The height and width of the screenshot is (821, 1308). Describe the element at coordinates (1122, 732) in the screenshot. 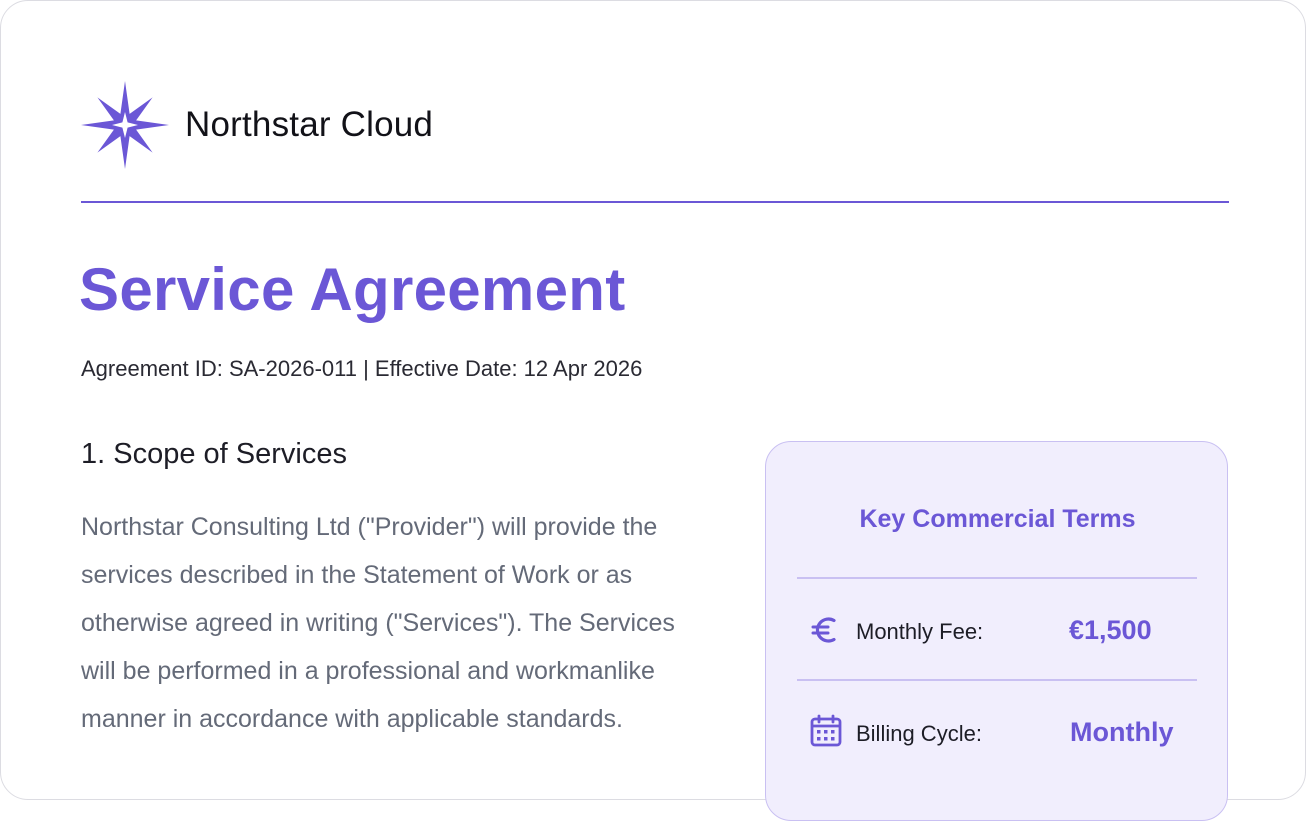

I see `term-value: Monthly` at that location.